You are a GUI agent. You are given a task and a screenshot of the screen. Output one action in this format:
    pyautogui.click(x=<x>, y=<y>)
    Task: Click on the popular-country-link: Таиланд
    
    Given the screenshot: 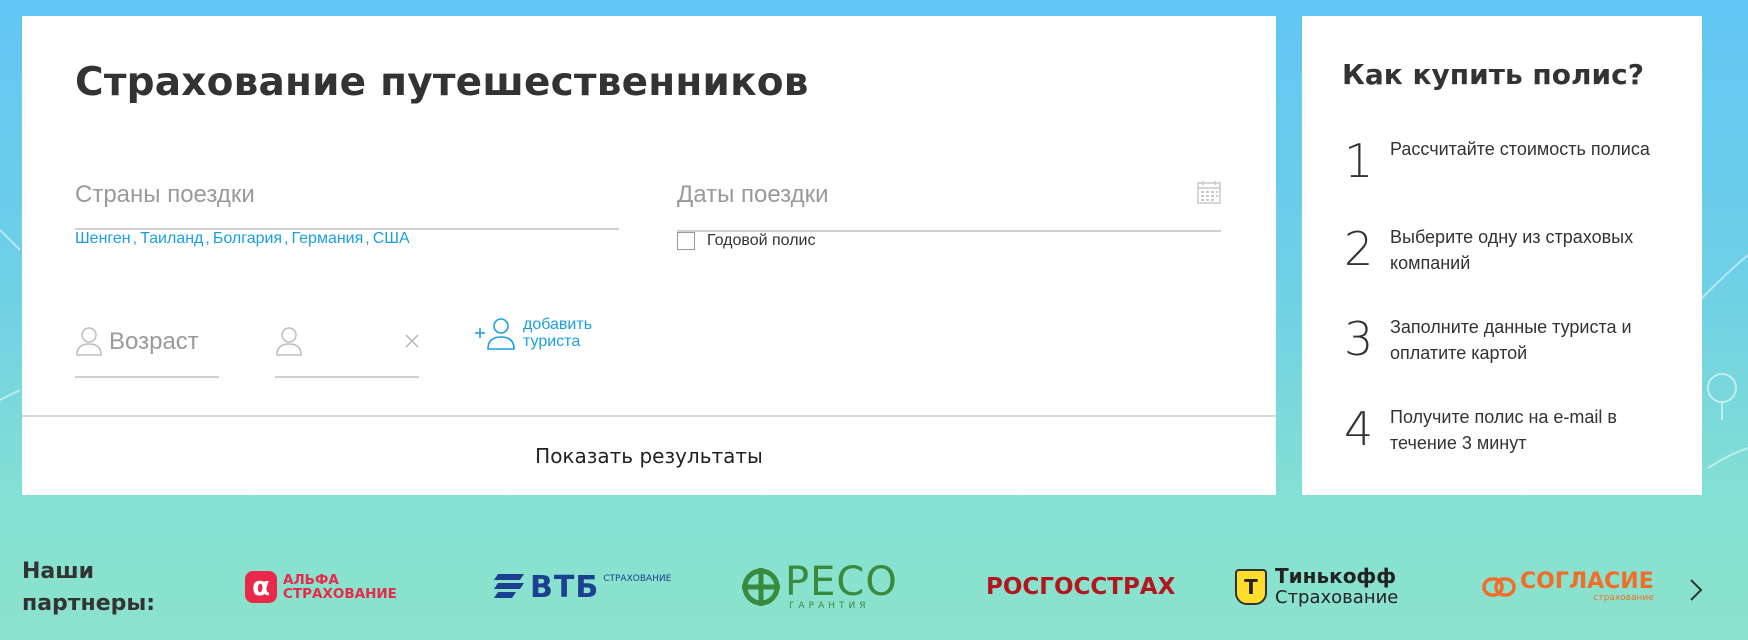 What is the action you would take?
    pyautogui.click(x=171, y=238)
    